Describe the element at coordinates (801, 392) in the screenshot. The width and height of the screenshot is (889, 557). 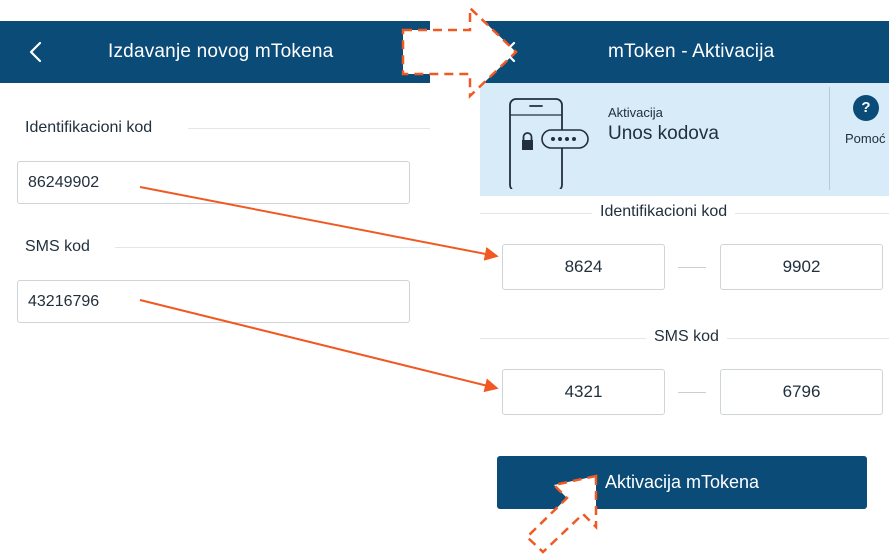
I see `sms-part2-input: 6796` at that location.